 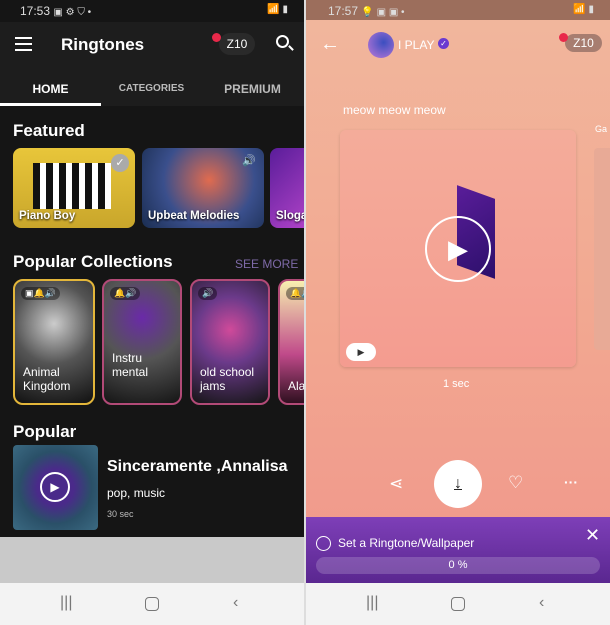 I want to click on verified-badge-icon: ✓, so click(x=443, y=43).